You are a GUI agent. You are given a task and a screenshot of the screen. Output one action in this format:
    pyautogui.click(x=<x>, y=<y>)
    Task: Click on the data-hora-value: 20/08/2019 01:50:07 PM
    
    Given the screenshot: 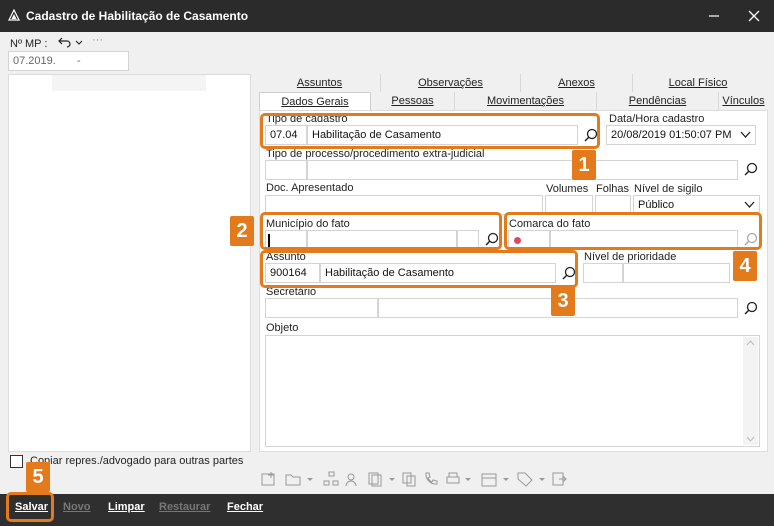 What is the action you would take?
    pyautogui.click(x=671, y=135)
    